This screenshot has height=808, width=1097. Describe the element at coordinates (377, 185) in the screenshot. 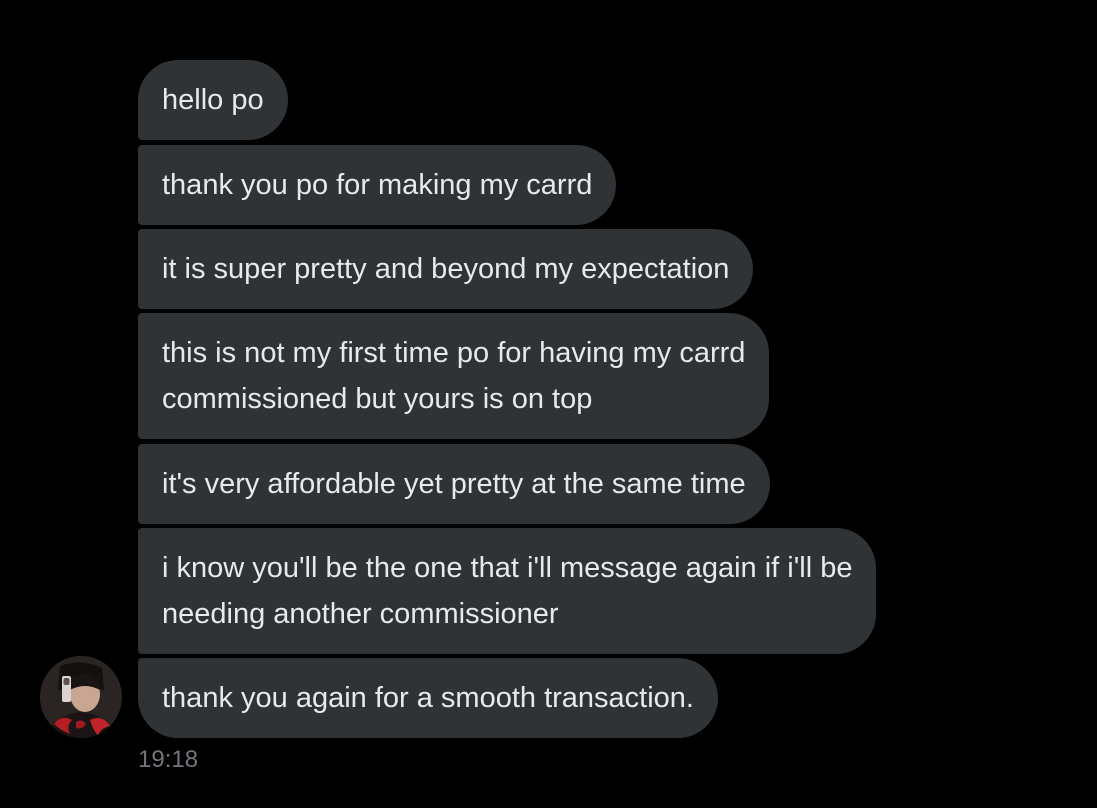

I see `message-bubble: thank you po for making my carrd` at that location.